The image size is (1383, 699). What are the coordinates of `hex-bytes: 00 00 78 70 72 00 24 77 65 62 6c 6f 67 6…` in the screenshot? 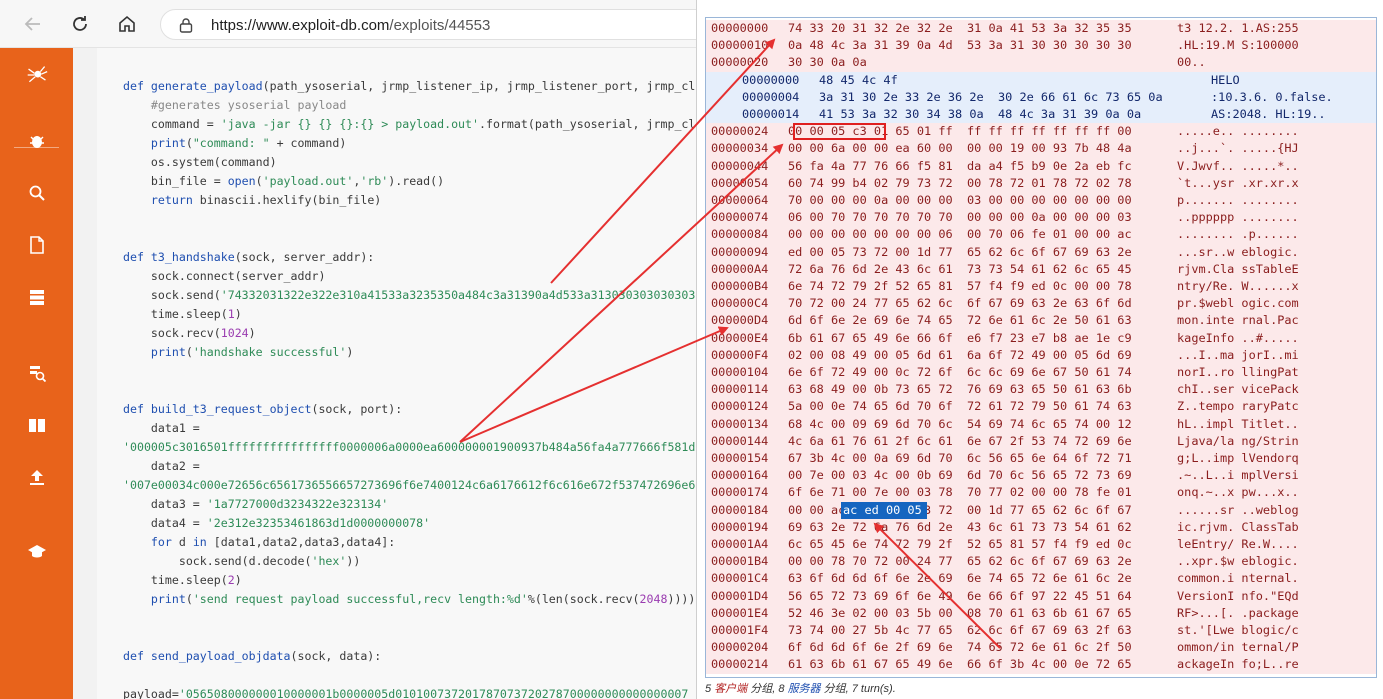 It's located at (960, 561).